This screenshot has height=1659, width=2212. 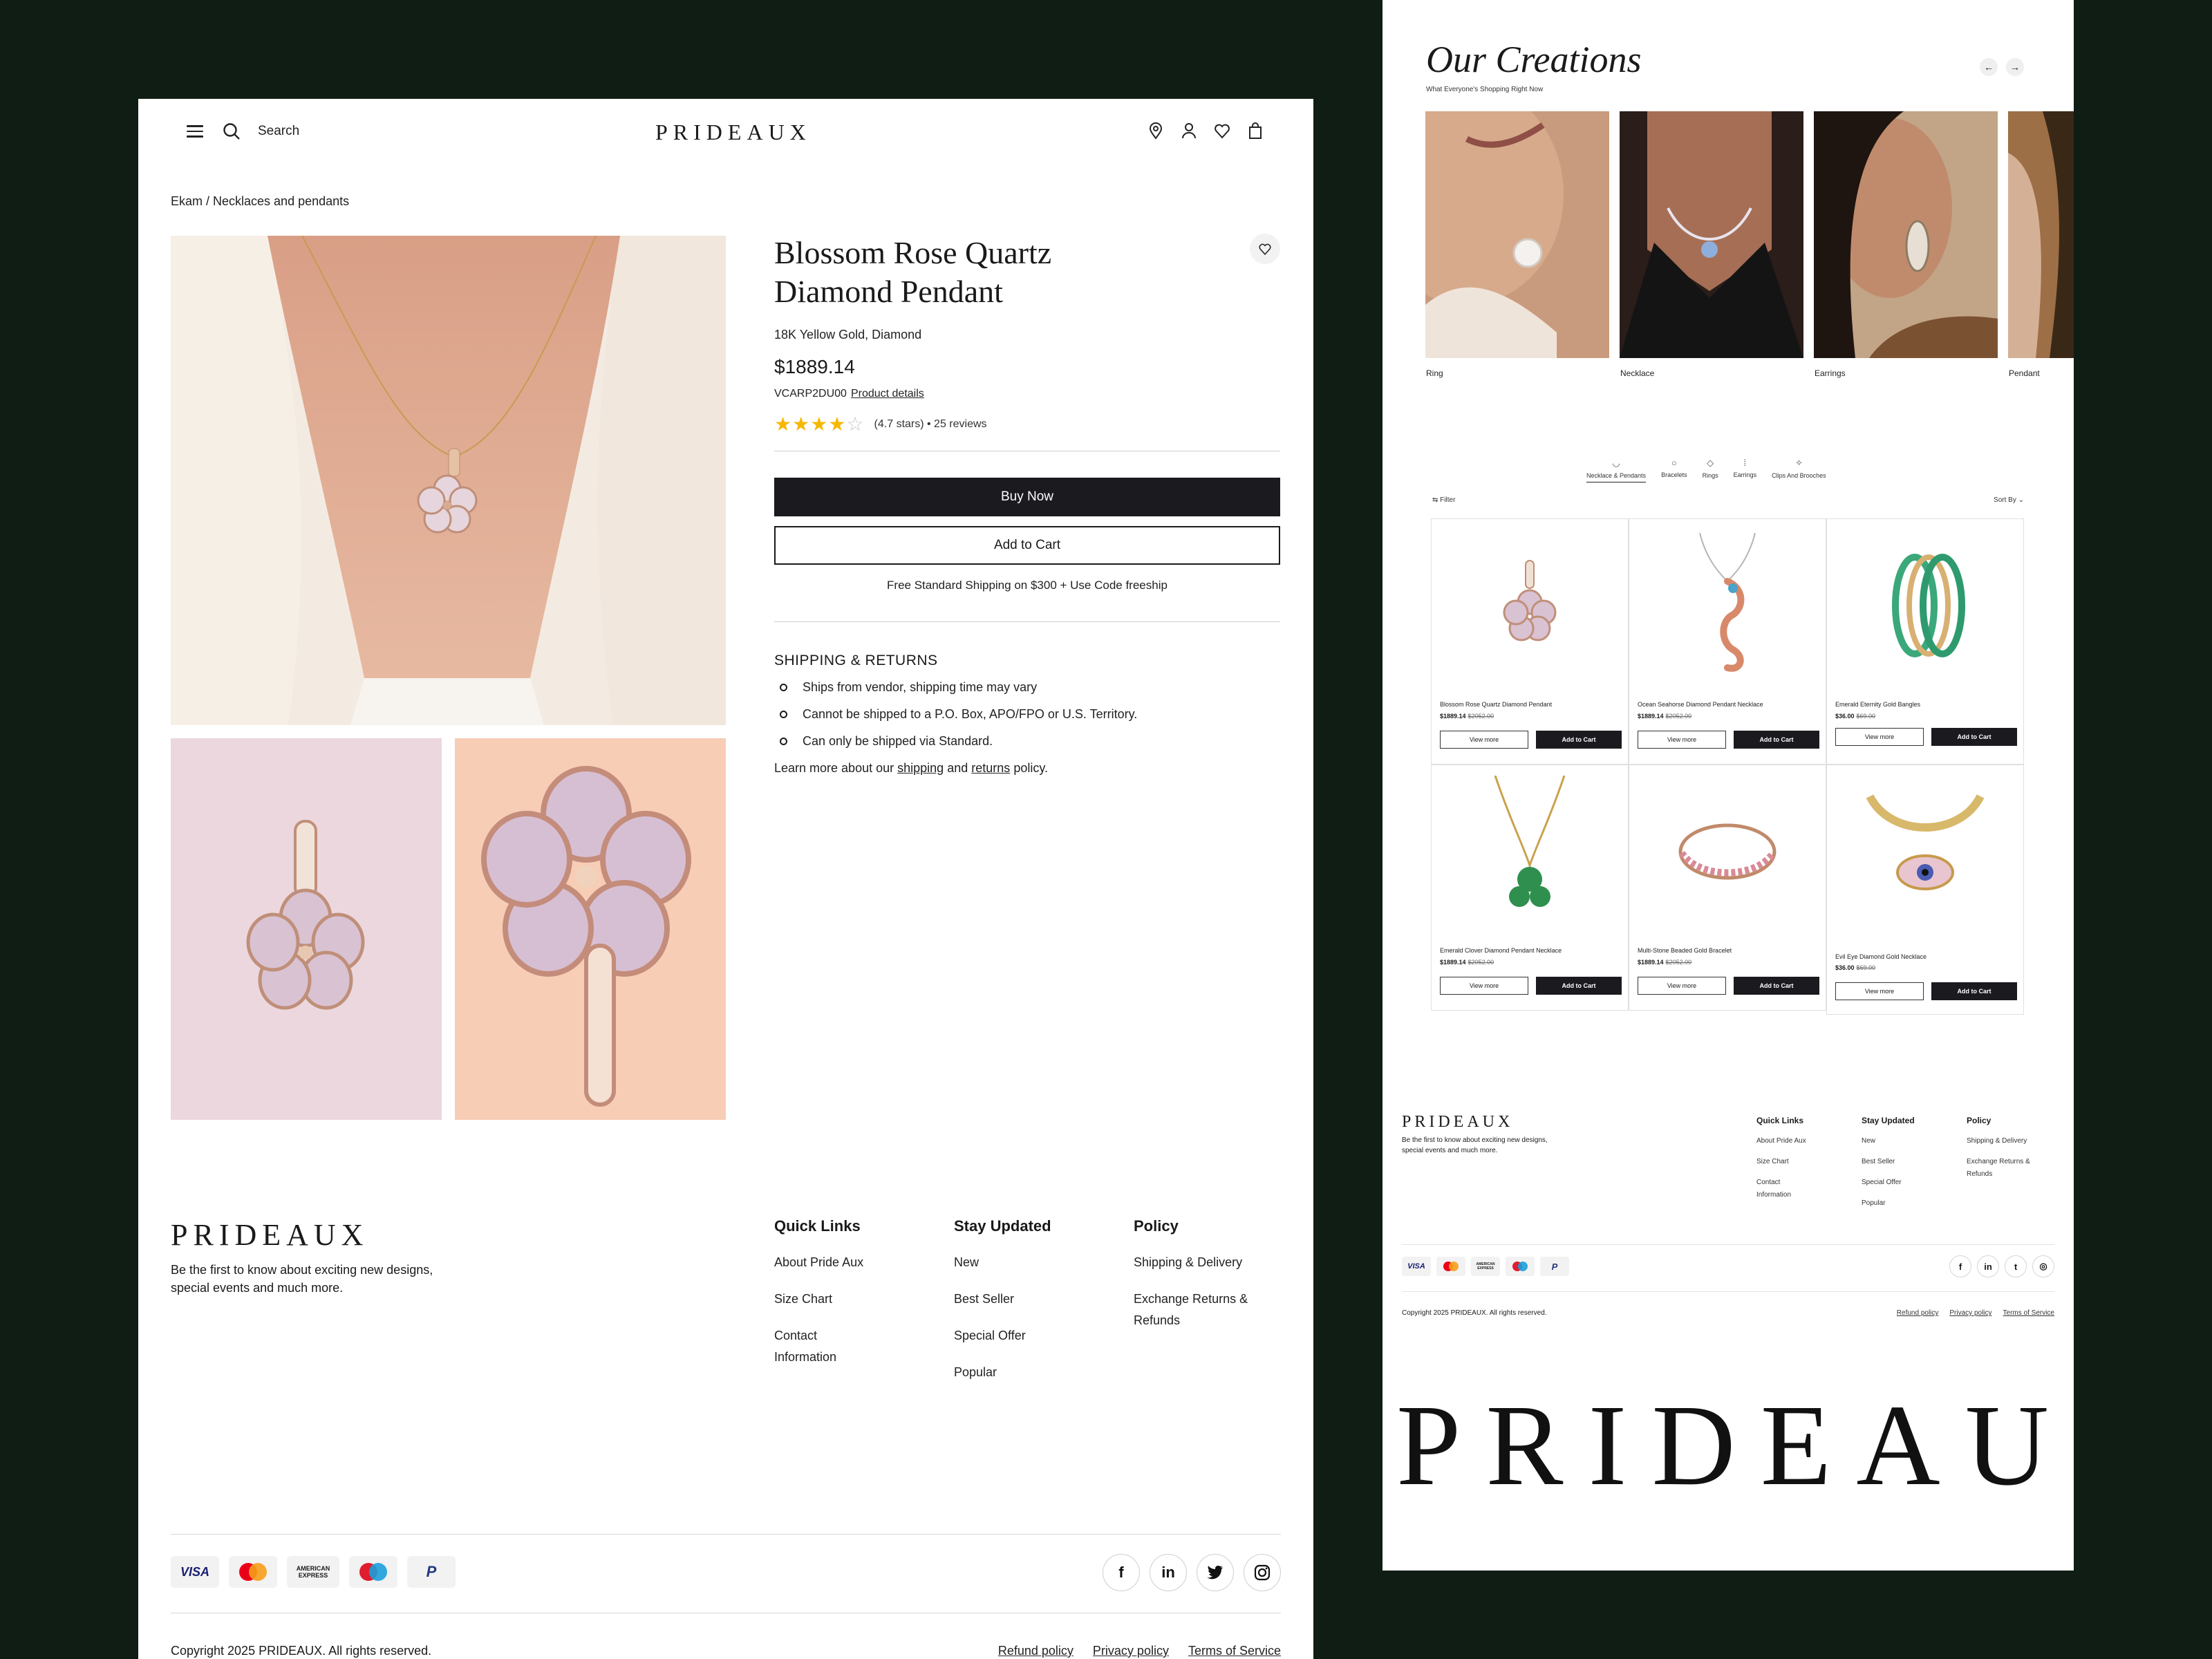 I want to click on arrow-left-icon: ←, so click(x=1989, y=67).